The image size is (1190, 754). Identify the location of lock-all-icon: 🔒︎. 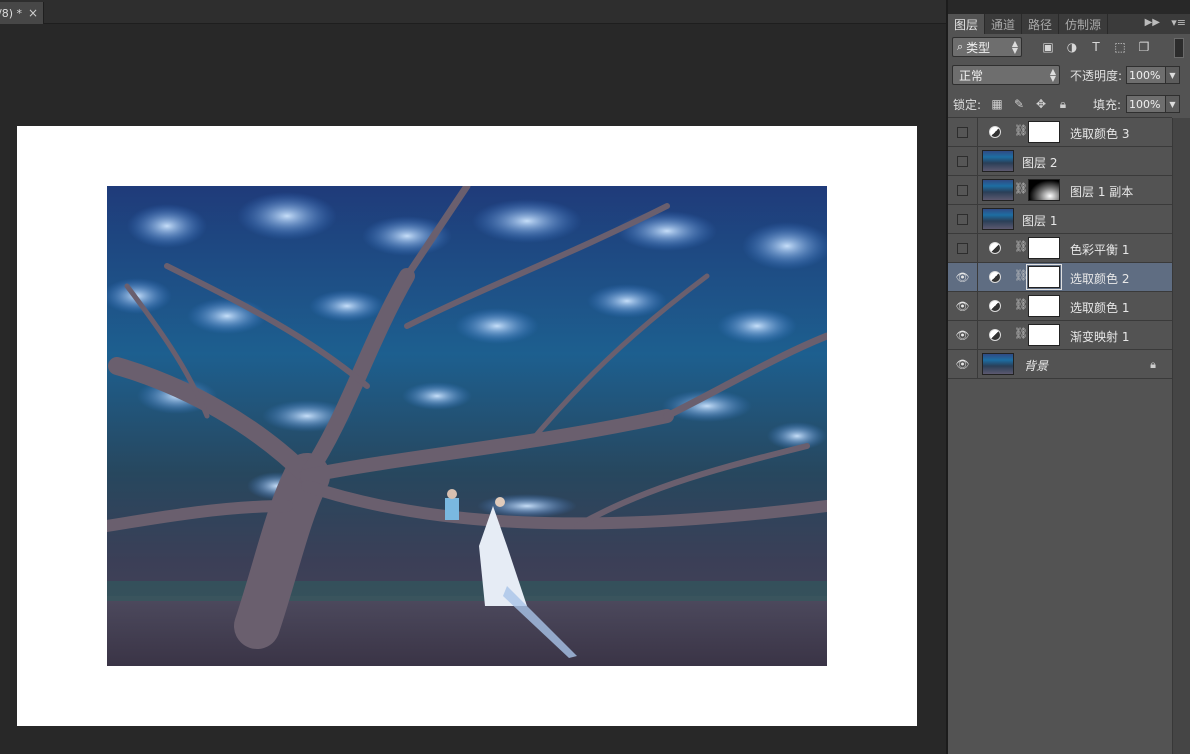
(1063, 104).